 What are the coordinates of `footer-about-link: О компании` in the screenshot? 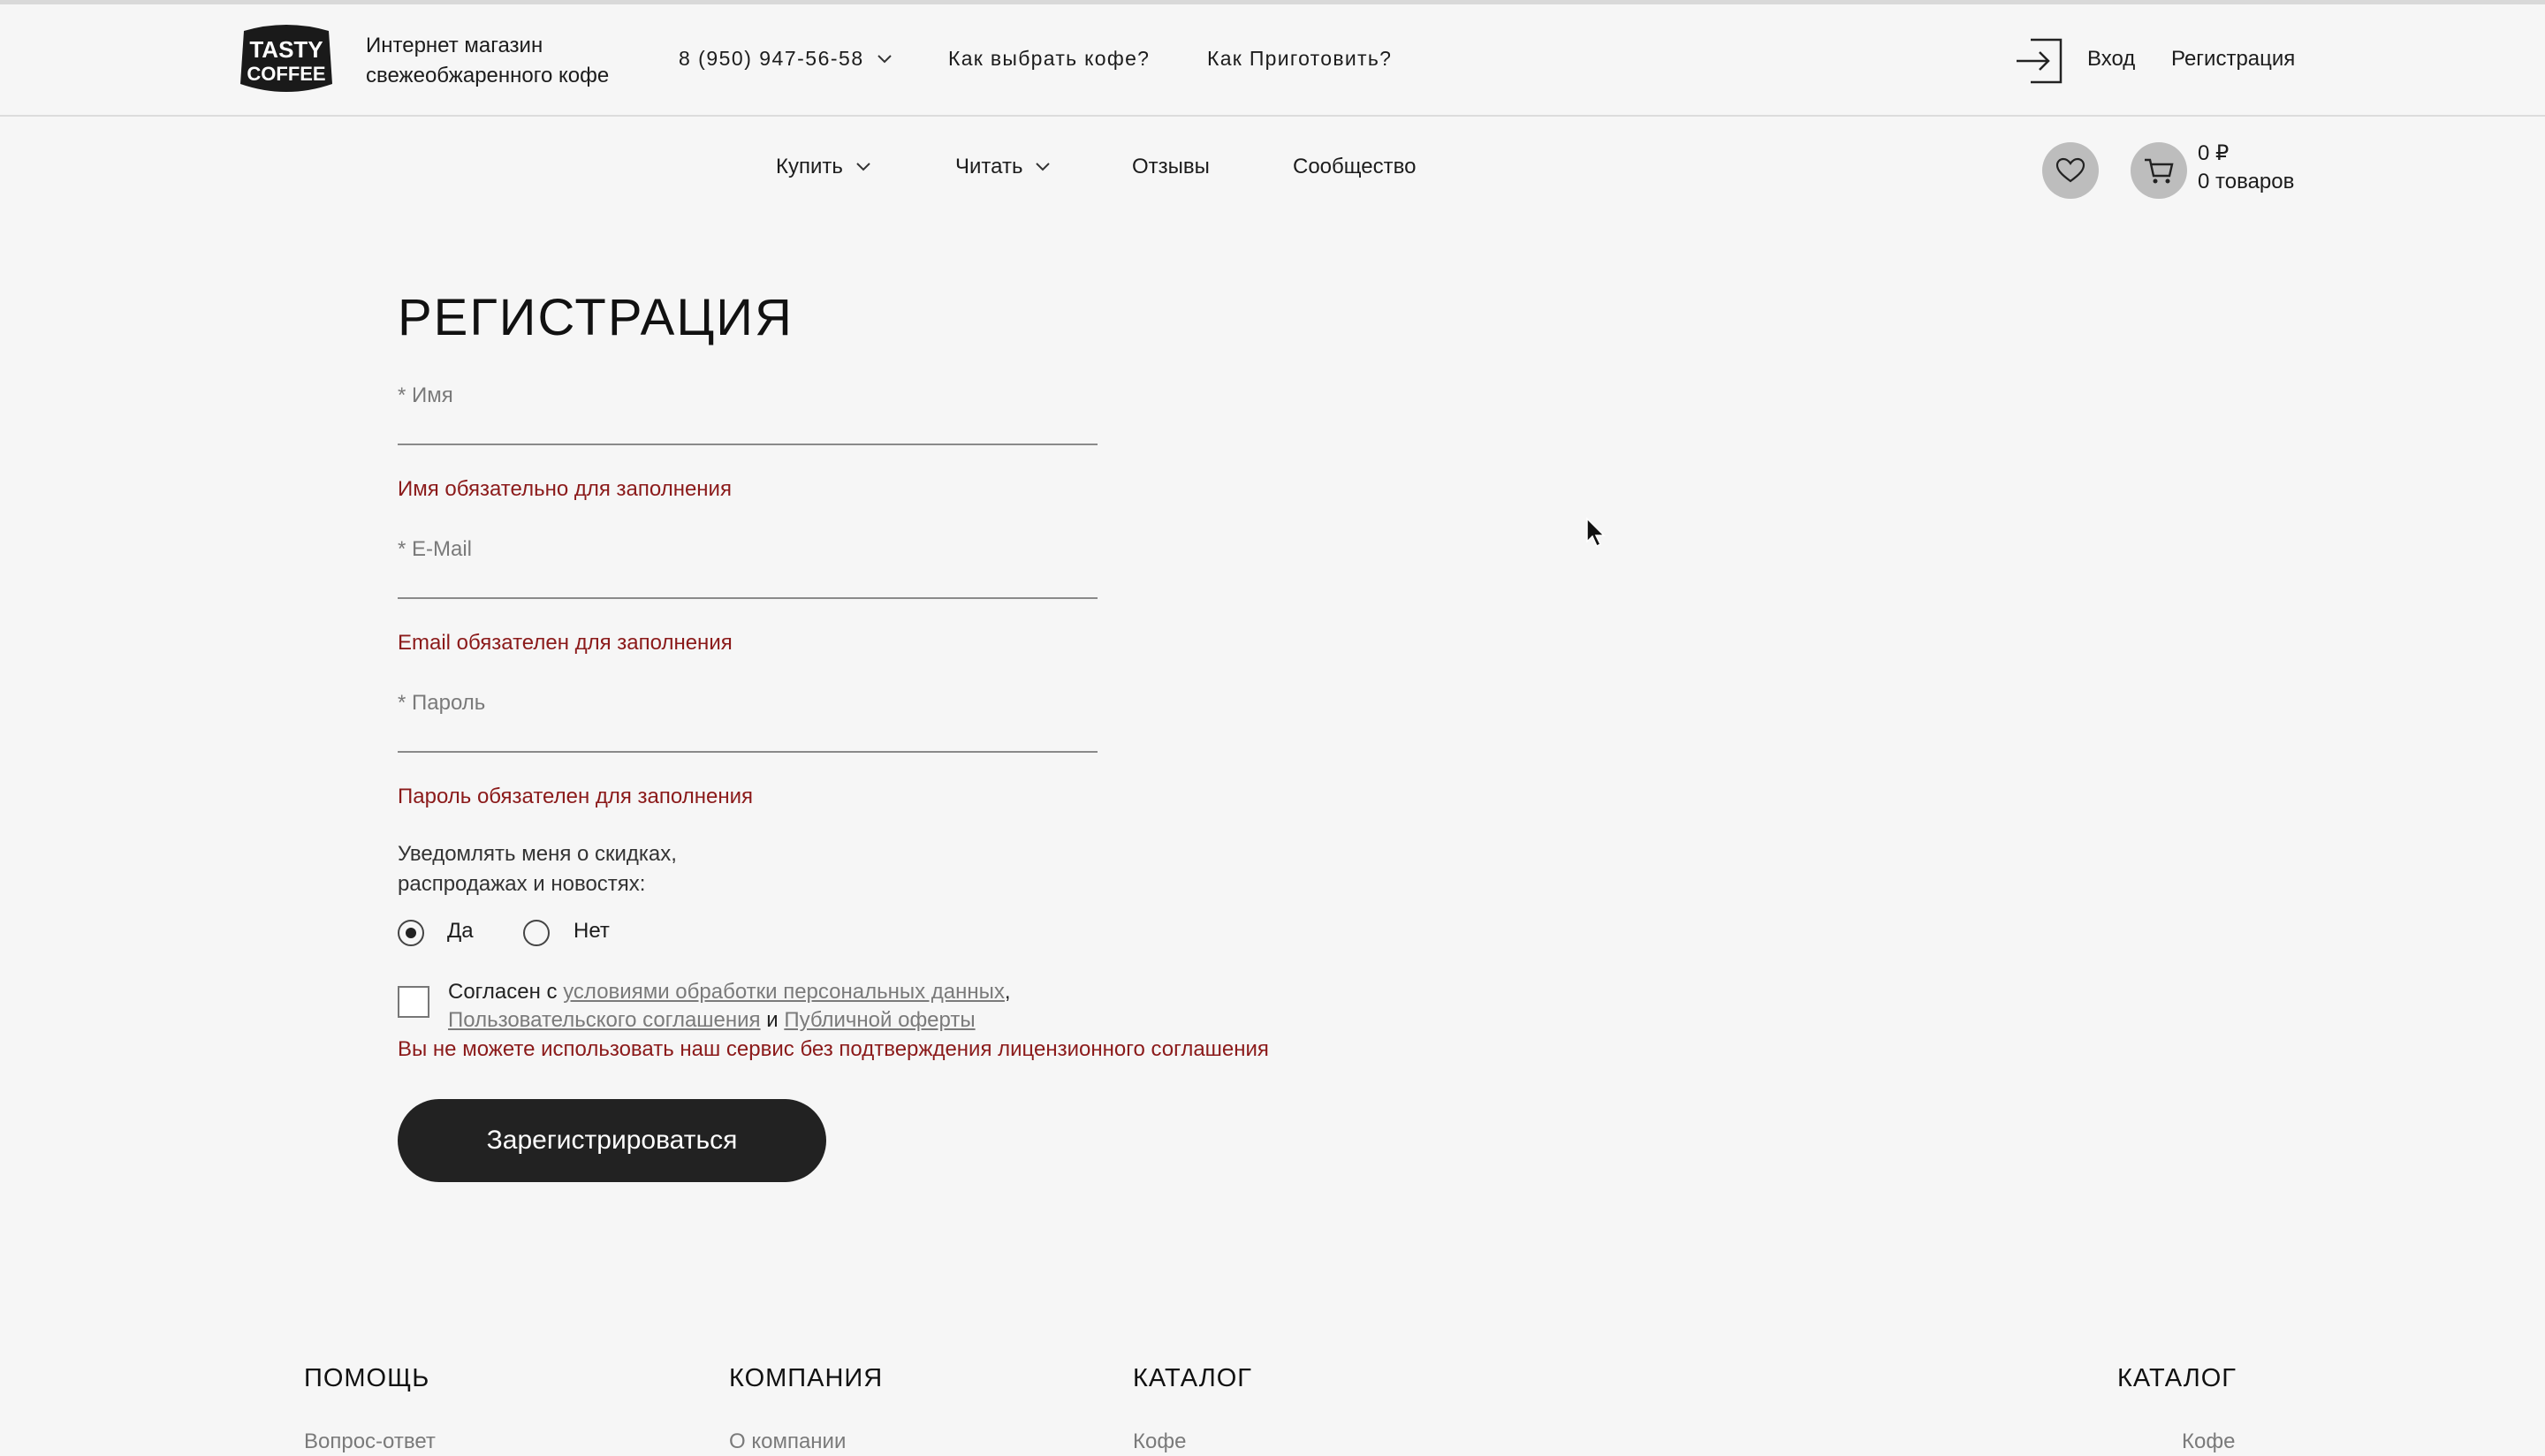 It's located at (787, 1441).